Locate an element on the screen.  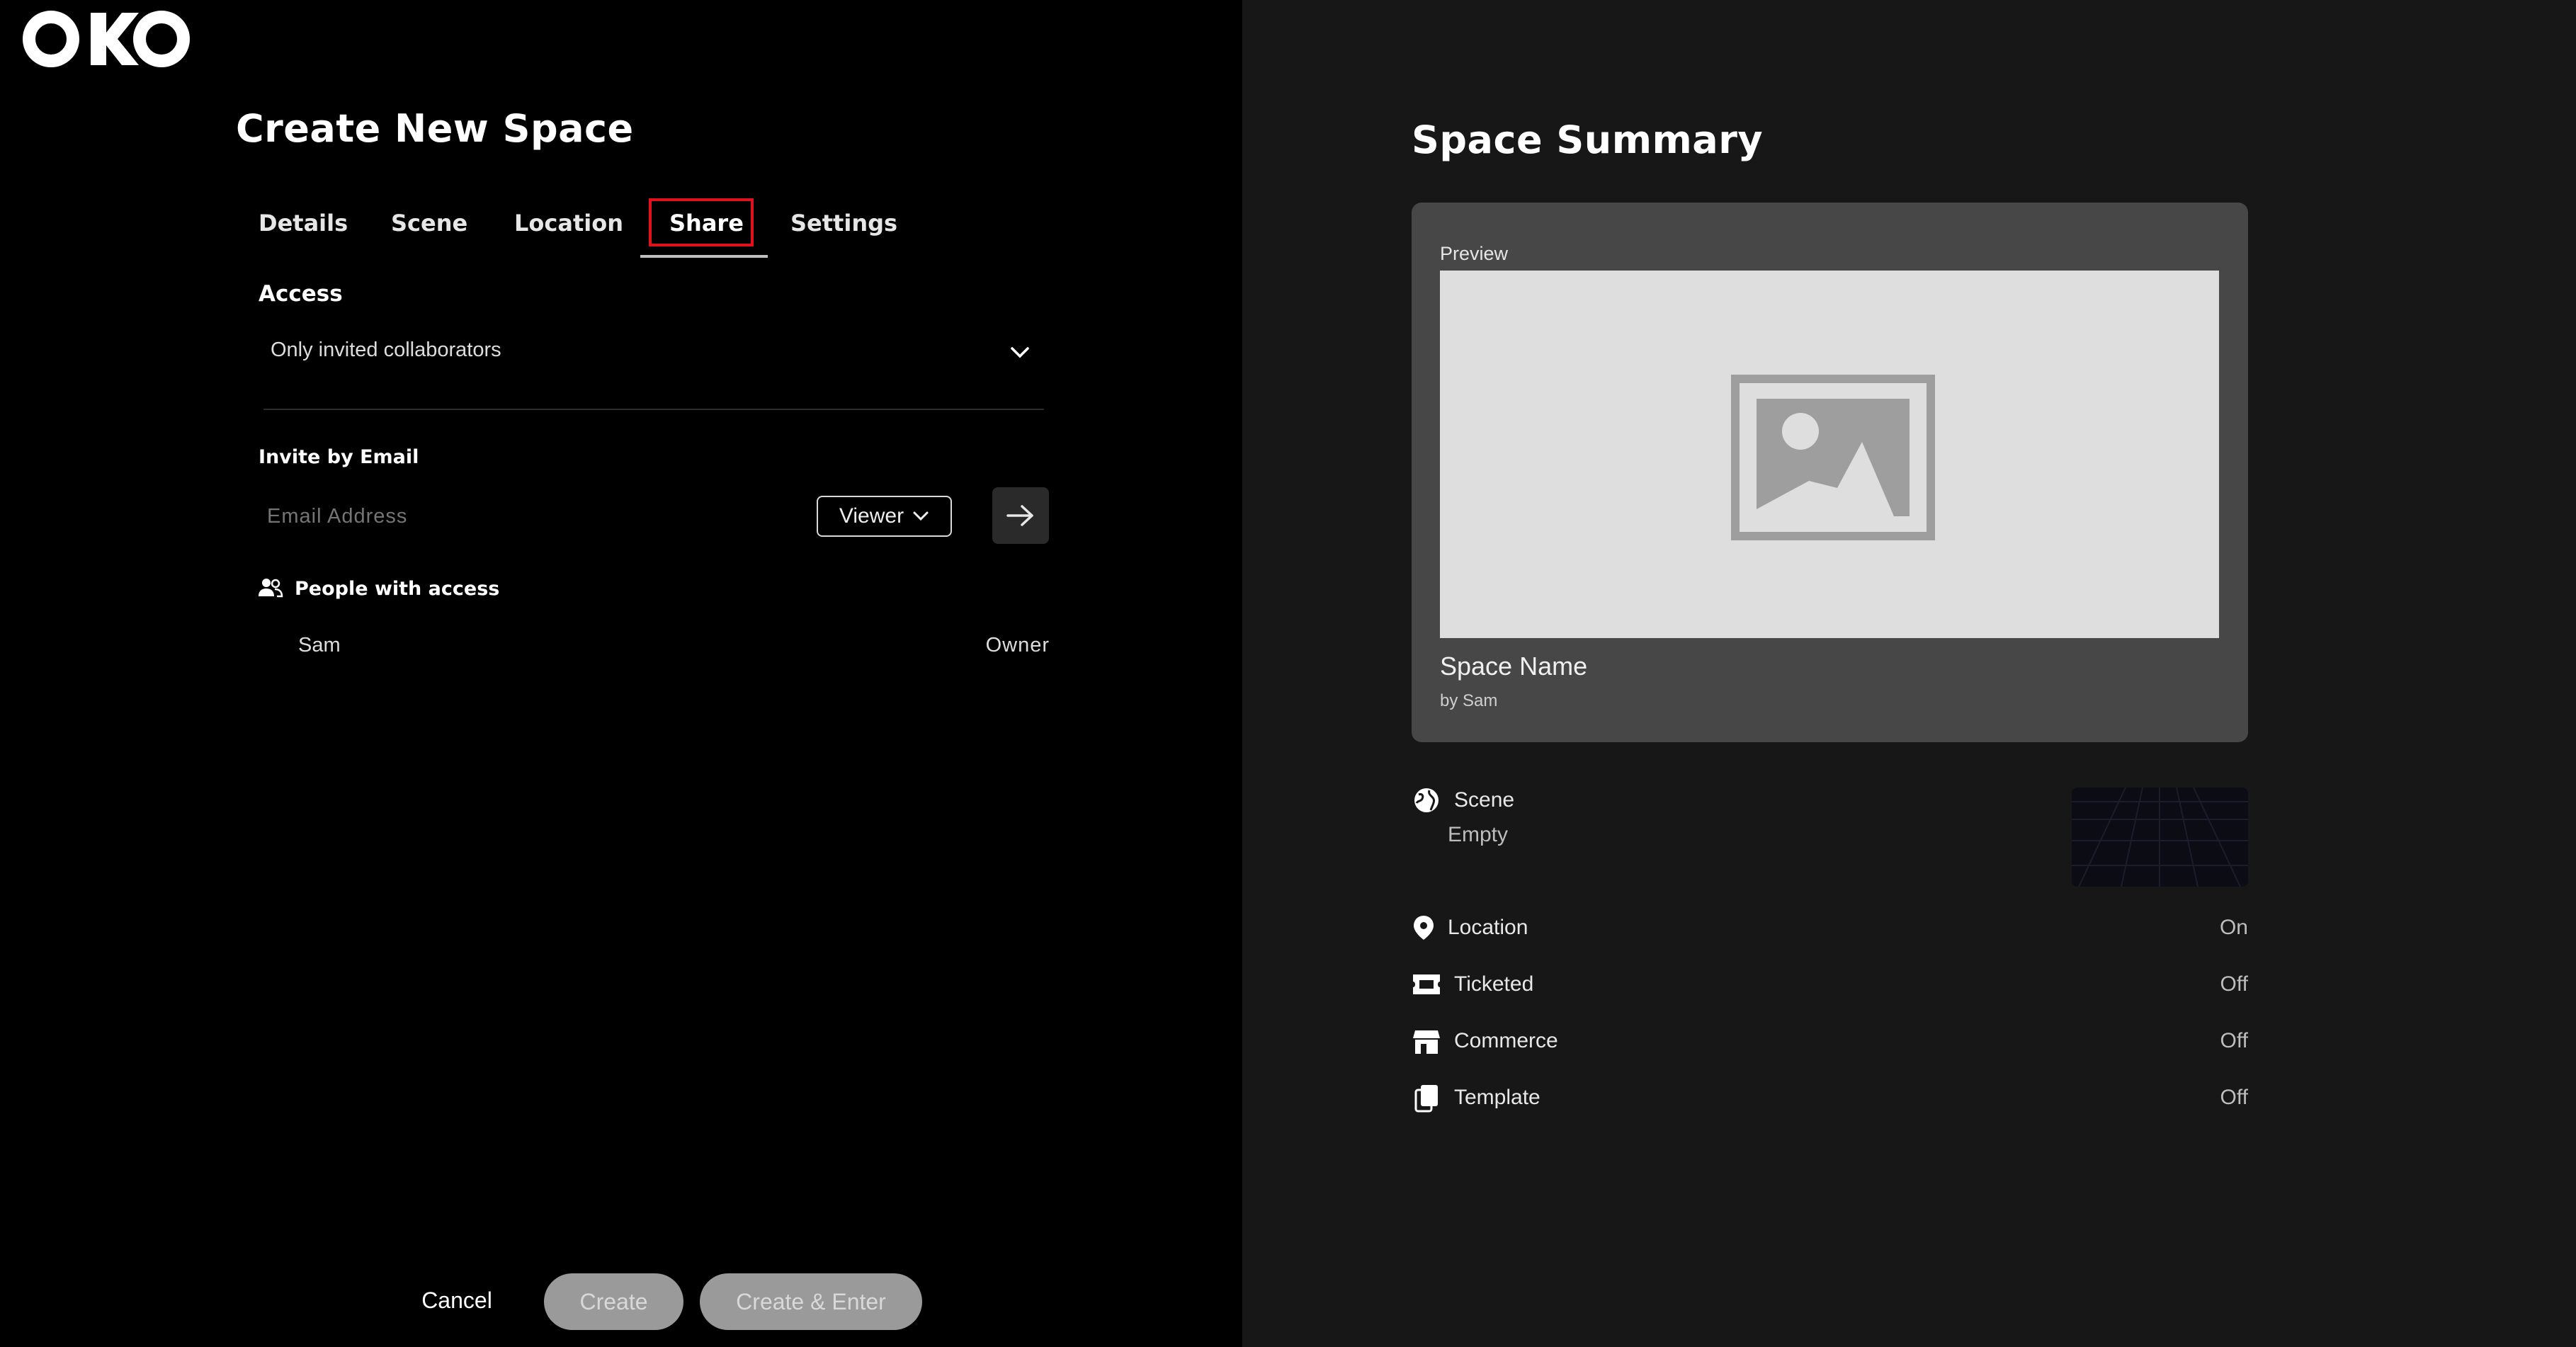
preview-label: Preview is located at coordinates (1474, 253).